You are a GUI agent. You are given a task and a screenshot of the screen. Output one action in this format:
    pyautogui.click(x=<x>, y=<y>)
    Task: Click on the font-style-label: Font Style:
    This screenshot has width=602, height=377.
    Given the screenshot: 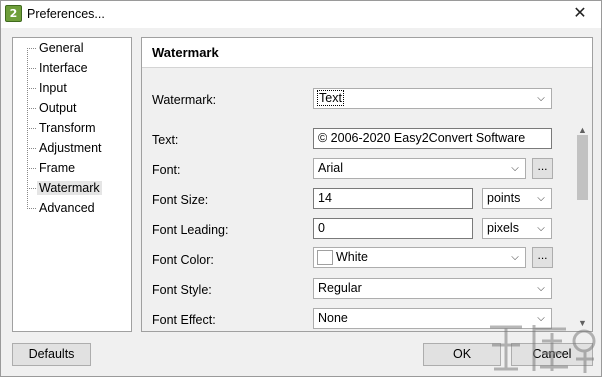 What is the action you would take?
    pyautogui.click(x=182, y=290)
    